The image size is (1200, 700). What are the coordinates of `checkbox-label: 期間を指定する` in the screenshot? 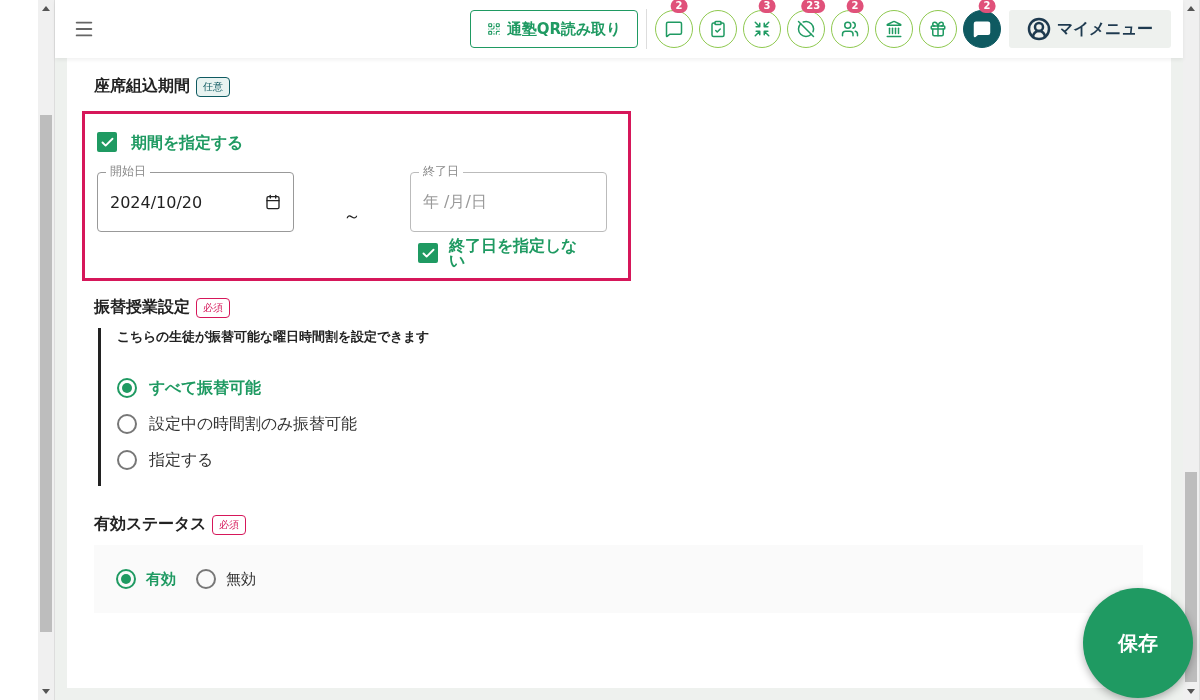 It's located at (187, 142).